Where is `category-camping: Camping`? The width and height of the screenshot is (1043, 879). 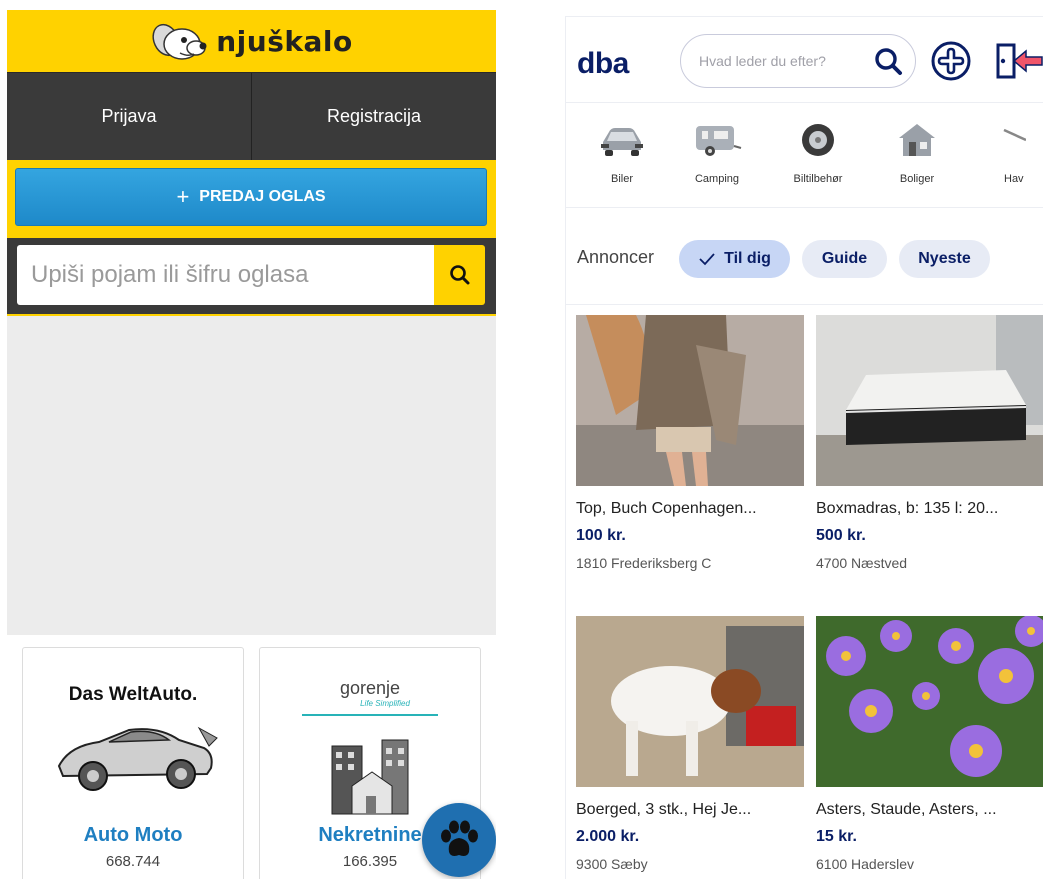
category-camping: Camping is located at coordinates (717, 153).